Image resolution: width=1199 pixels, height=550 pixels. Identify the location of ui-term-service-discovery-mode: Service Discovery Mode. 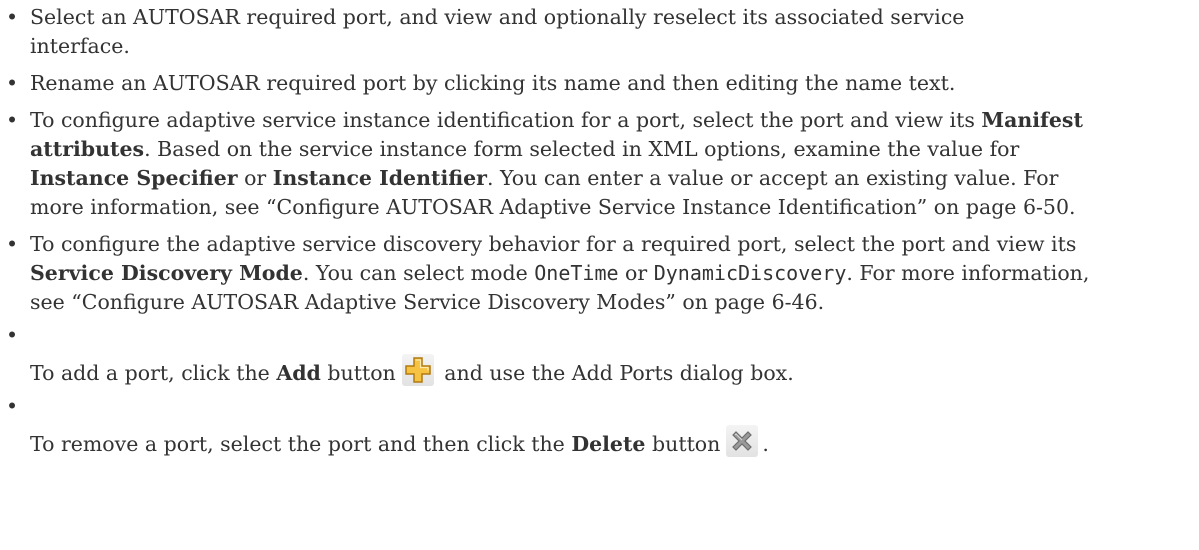
(166, 273).